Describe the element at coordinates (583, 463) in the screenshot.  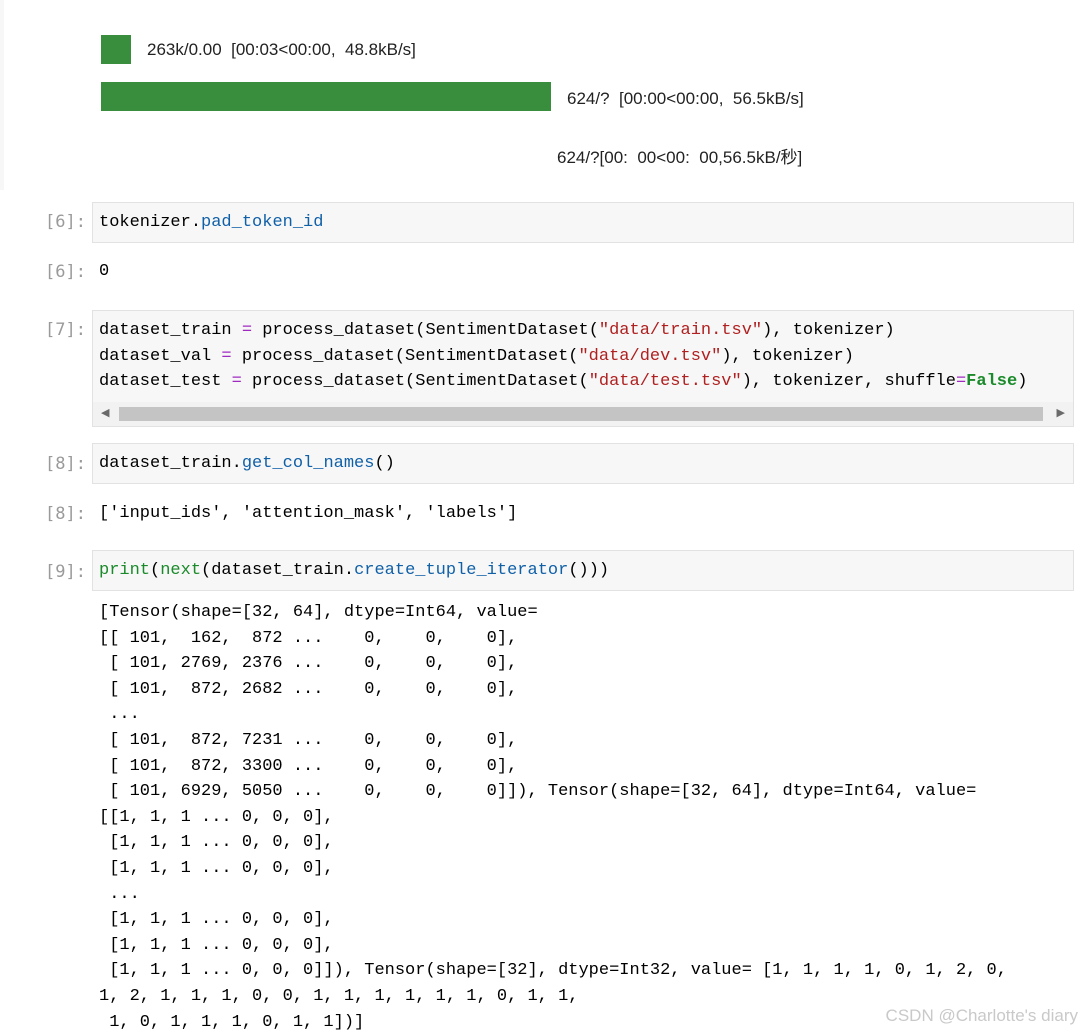
I see `code-cell-8: dataset_train.get_col_names()` at that location.